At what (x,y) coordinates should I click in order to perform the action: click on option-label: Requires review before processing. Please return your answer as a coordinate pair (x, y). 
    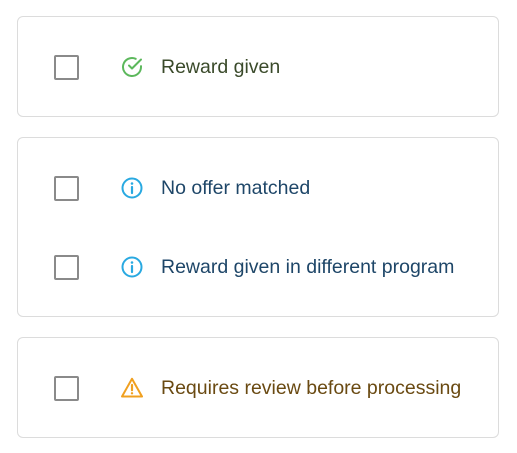
    Looking at the image, I should click on (311, 388).